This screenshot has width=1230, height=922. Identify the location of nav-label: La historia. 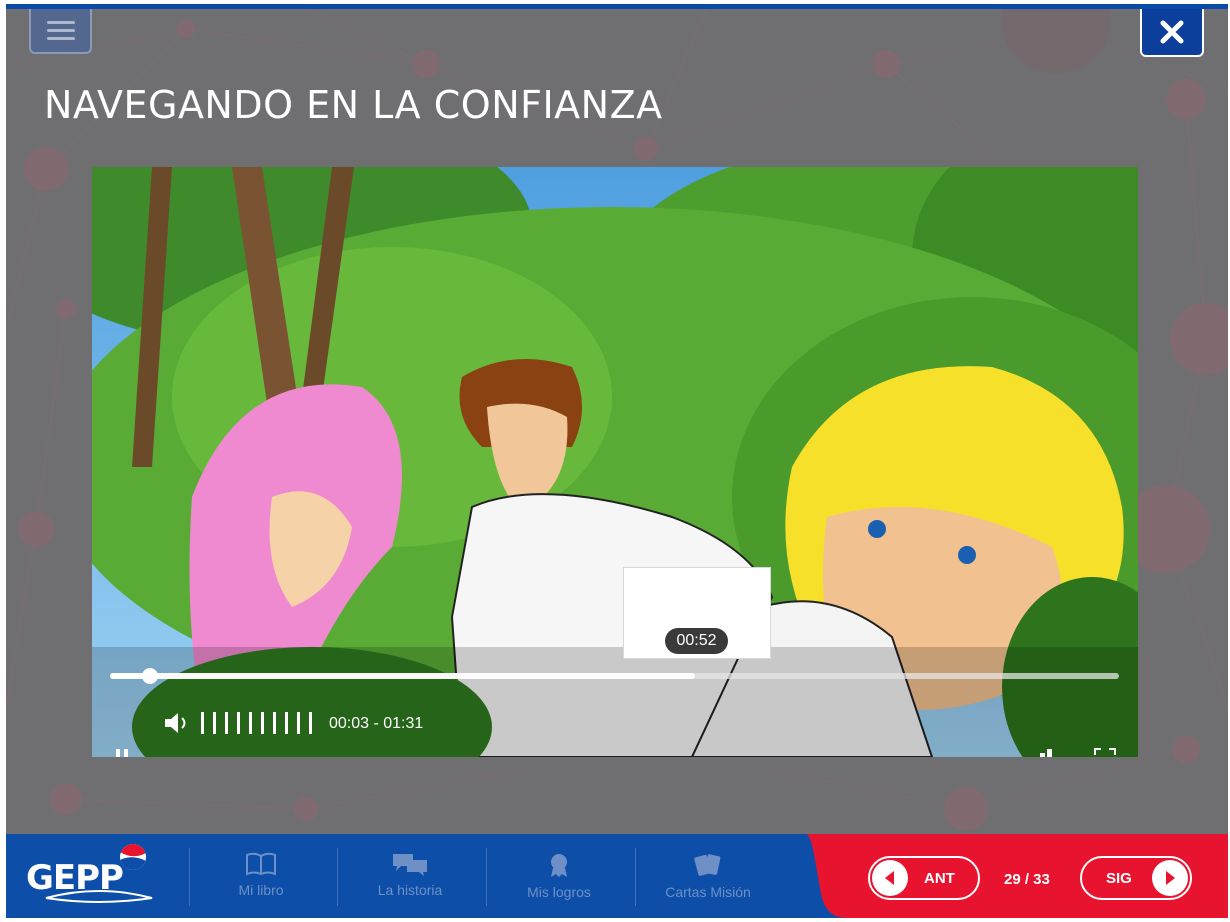
(410, 890).